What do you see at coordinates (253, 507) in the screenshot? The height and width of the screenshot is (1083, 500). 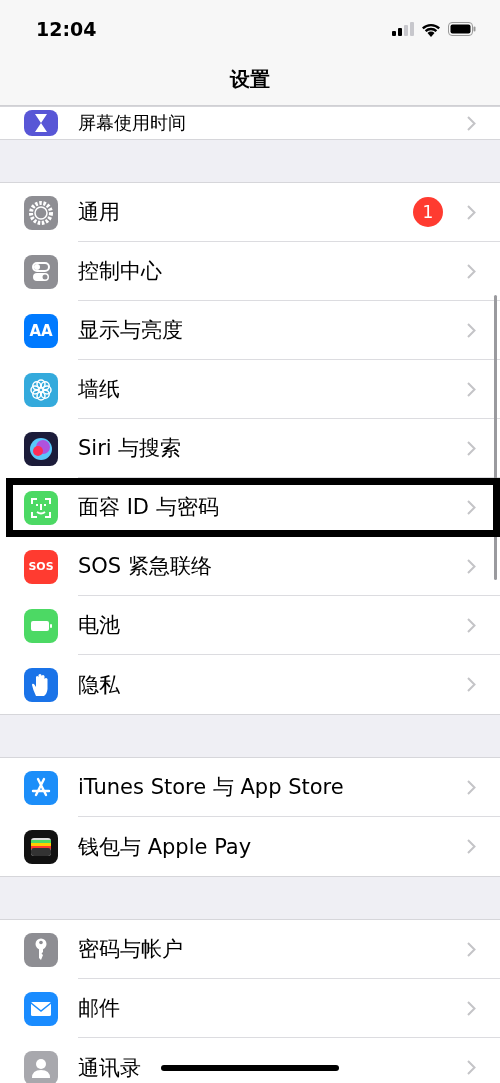 I see `settings-row: 面容 ID 与密码` at bounding box center [253, 507].